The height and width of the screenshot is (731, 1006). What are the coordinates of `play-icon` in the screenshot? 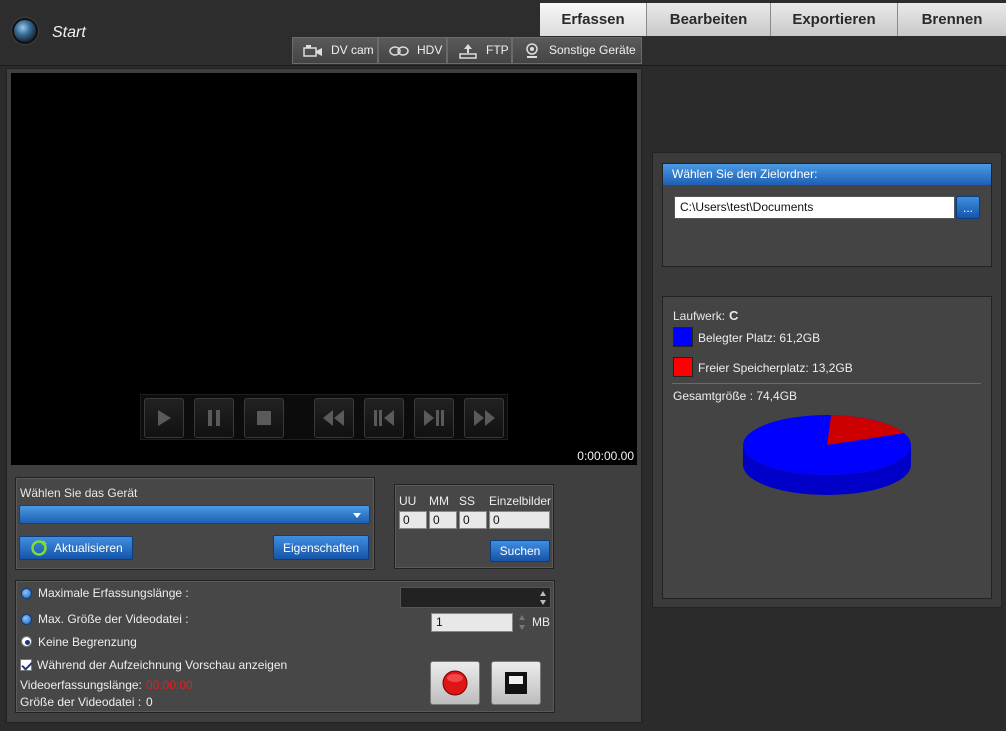 It's located at (164, 418).